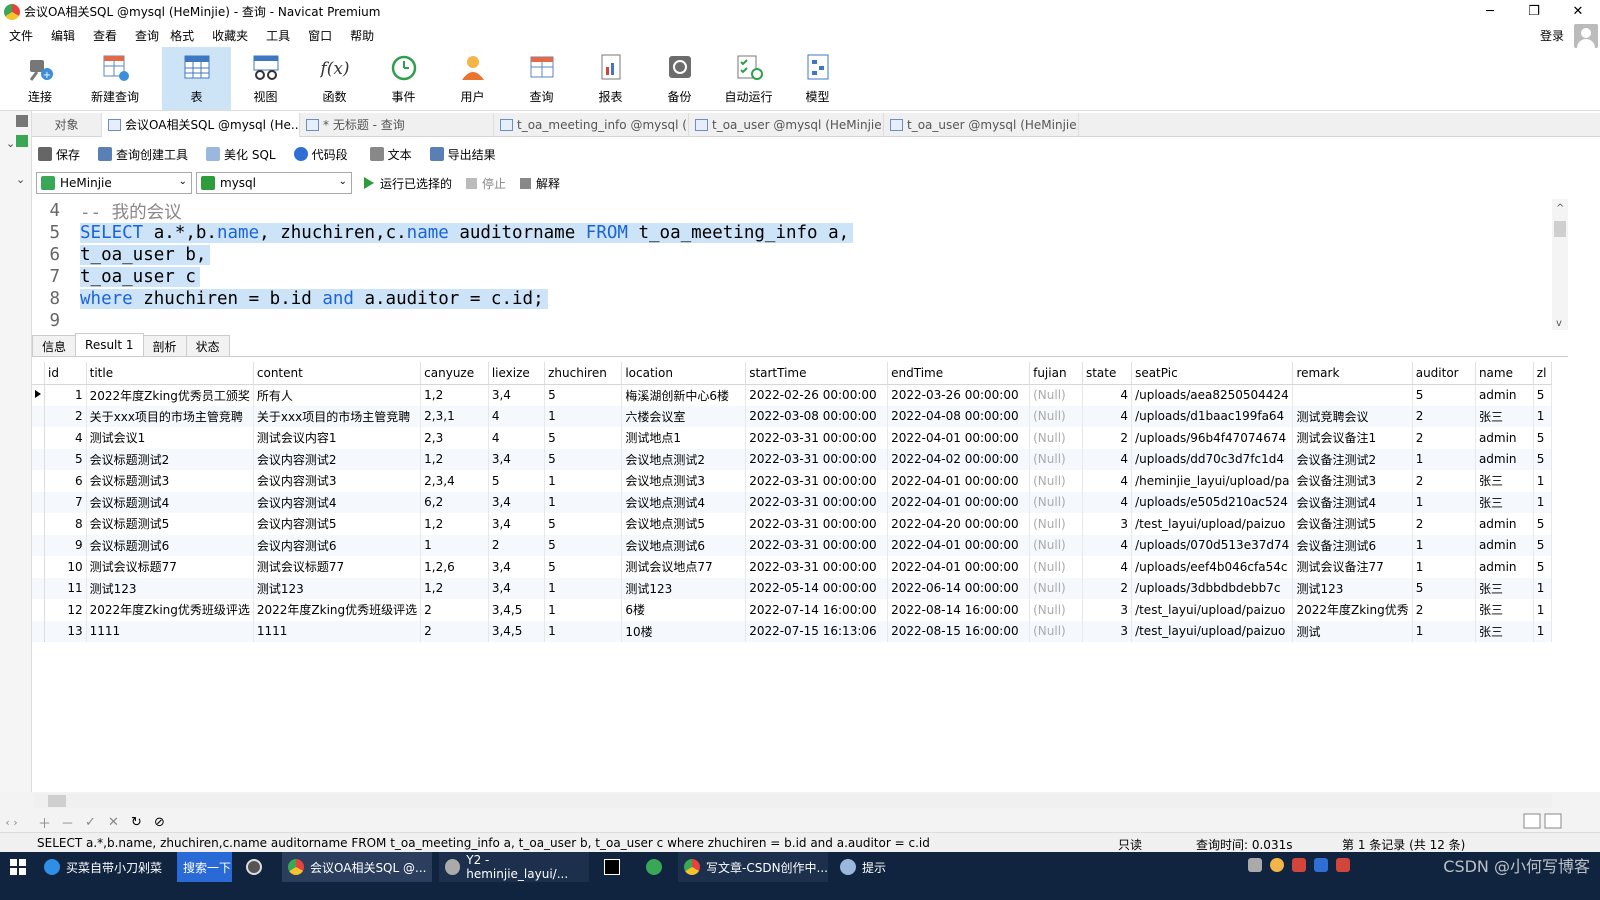 This screenshot has height=900, width=1600. What do you see at coordinates (959, 373) in the screenshot?
I see `column-header: endTime` at bounding box center [959, 373].